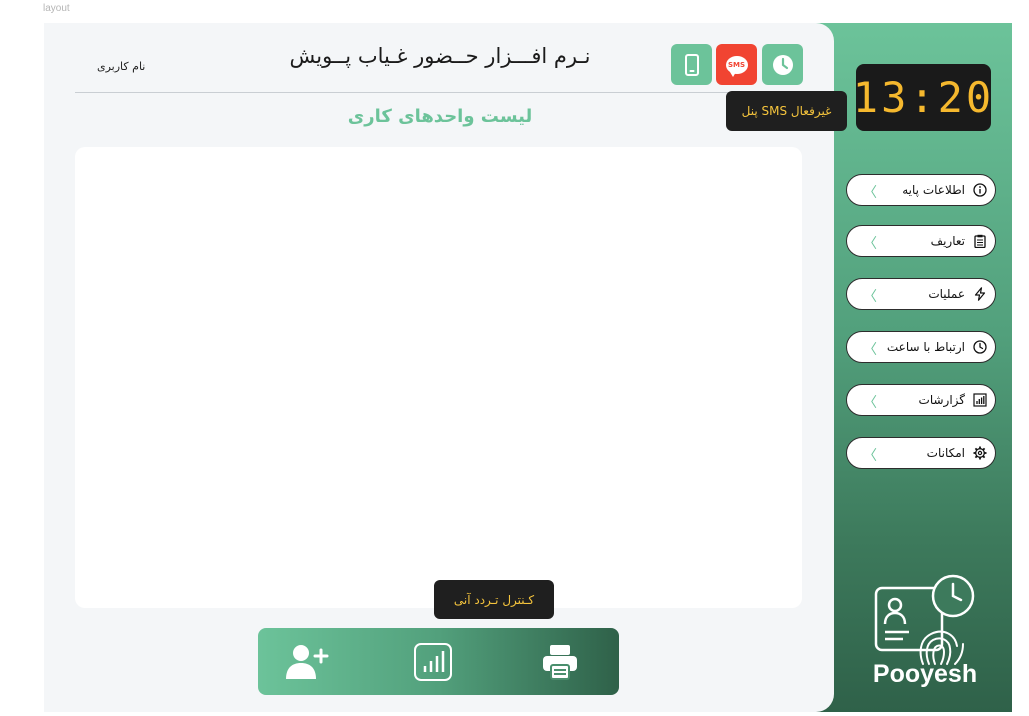  I want to click on mobile-icon, so click(691, 64).